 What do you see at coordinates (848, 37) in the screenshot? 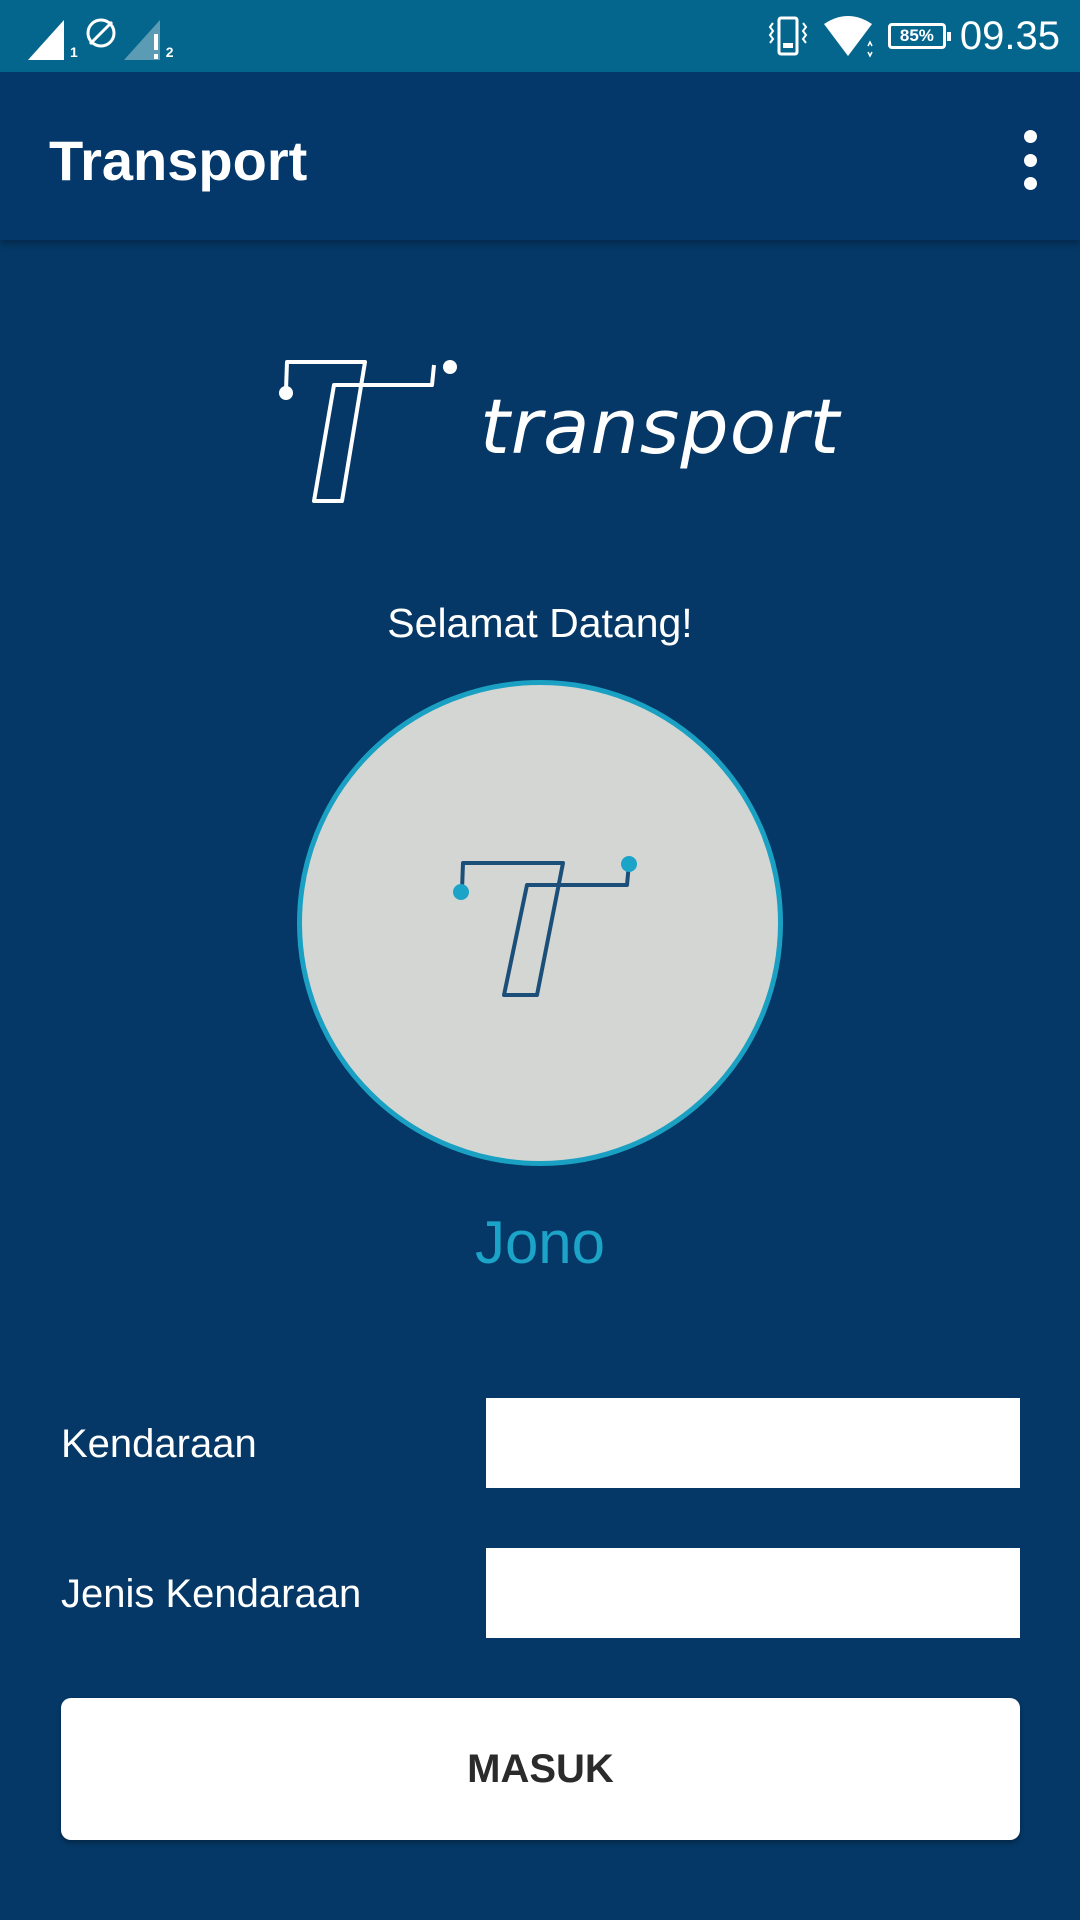
I see `wifi-icon` at bounding box center [848, 37].